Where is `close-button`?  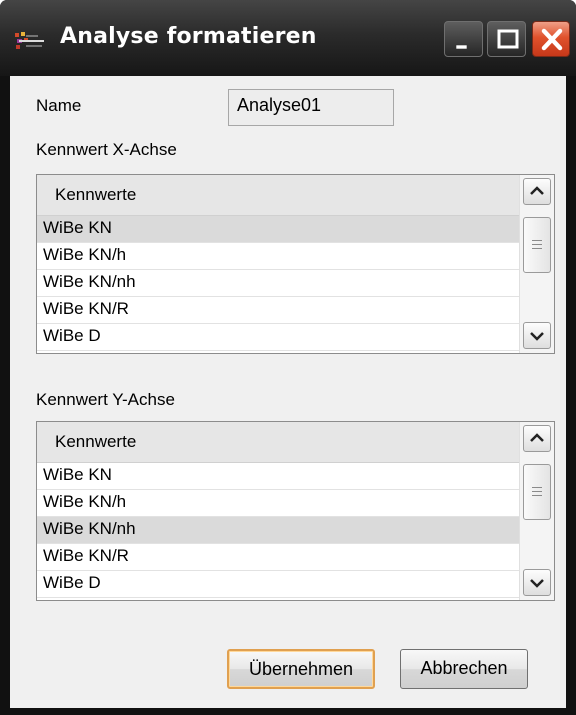 close-button is located at coordinates (551, 39).